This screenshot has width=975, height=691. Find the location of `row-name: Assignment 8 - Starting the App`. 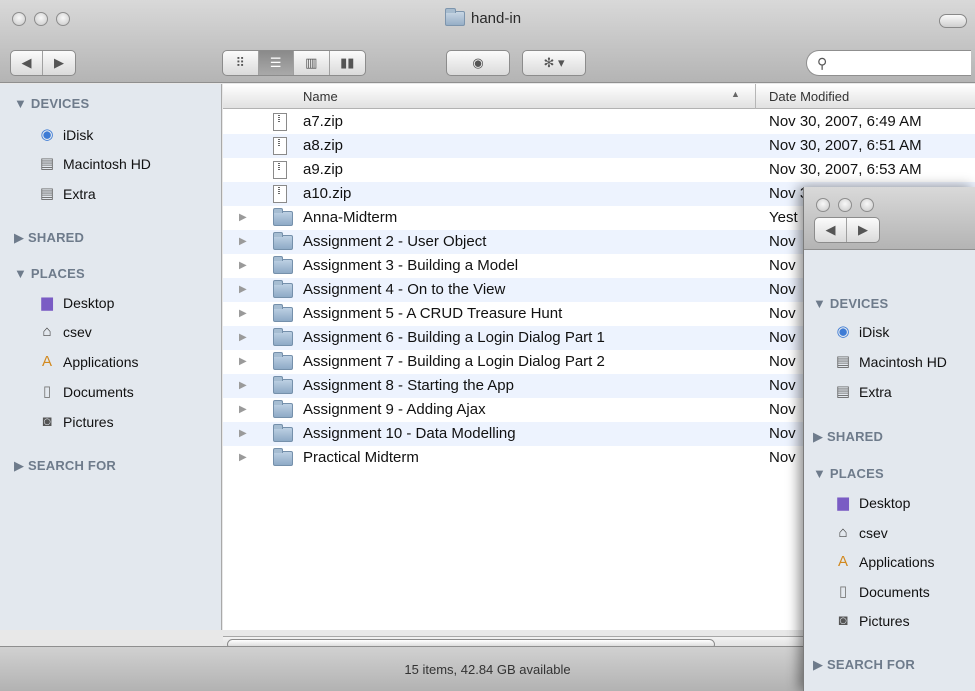

row-name: Assignment 8 - Starting the App is located at coordinates (408, 385).